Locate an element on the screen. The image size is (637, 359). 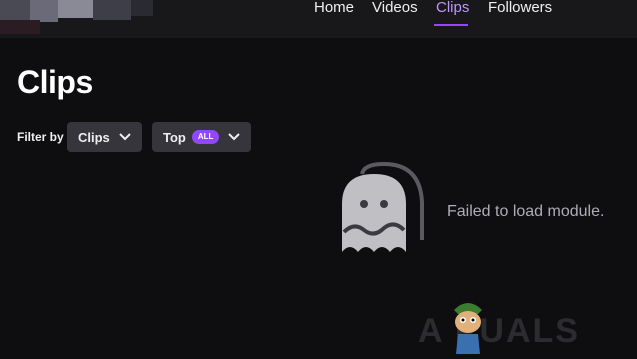
all-badge: ALL is located at coordinates (205, 137).